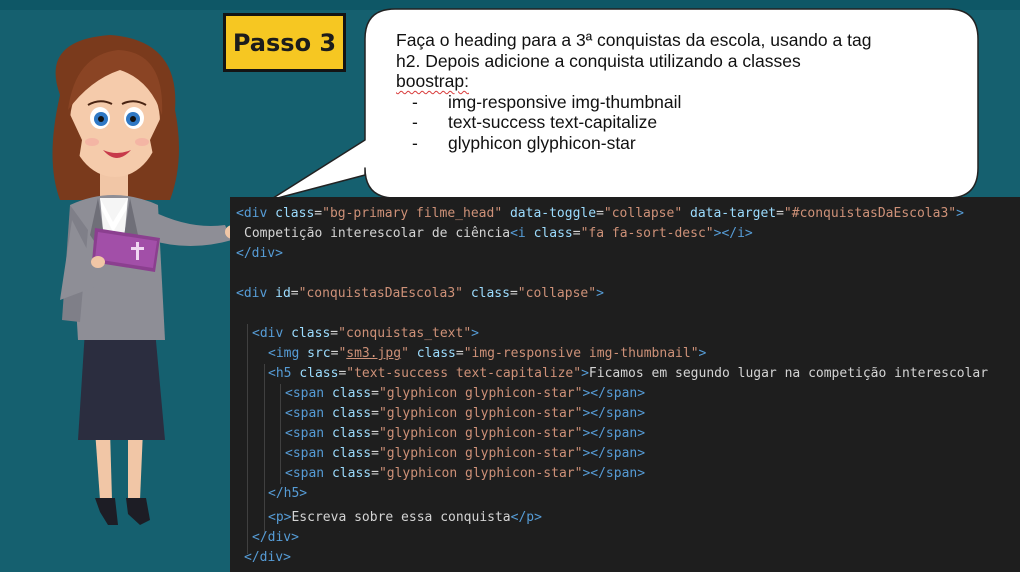  I want to click on list-item: - glyphicon glyphicon-star, so click(681, 143).